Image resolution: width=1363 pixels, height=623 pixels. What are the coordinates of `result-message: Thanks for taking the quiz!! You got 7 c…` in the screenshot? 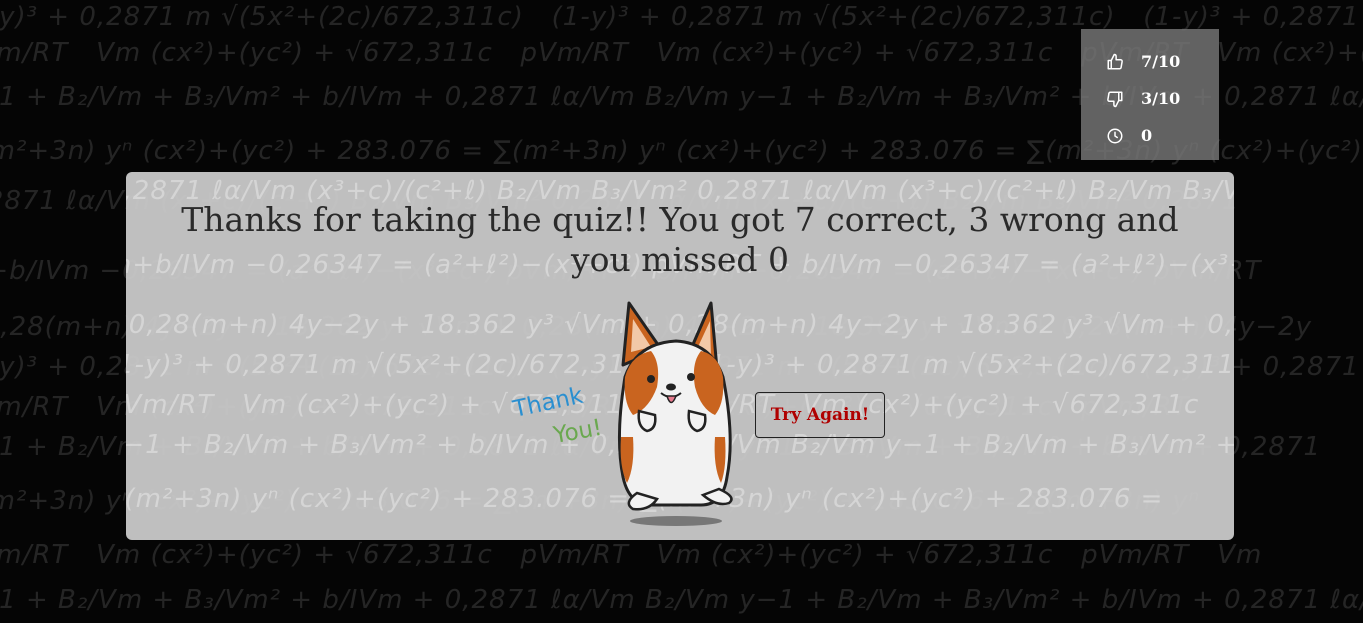 It's located at (680, 239).